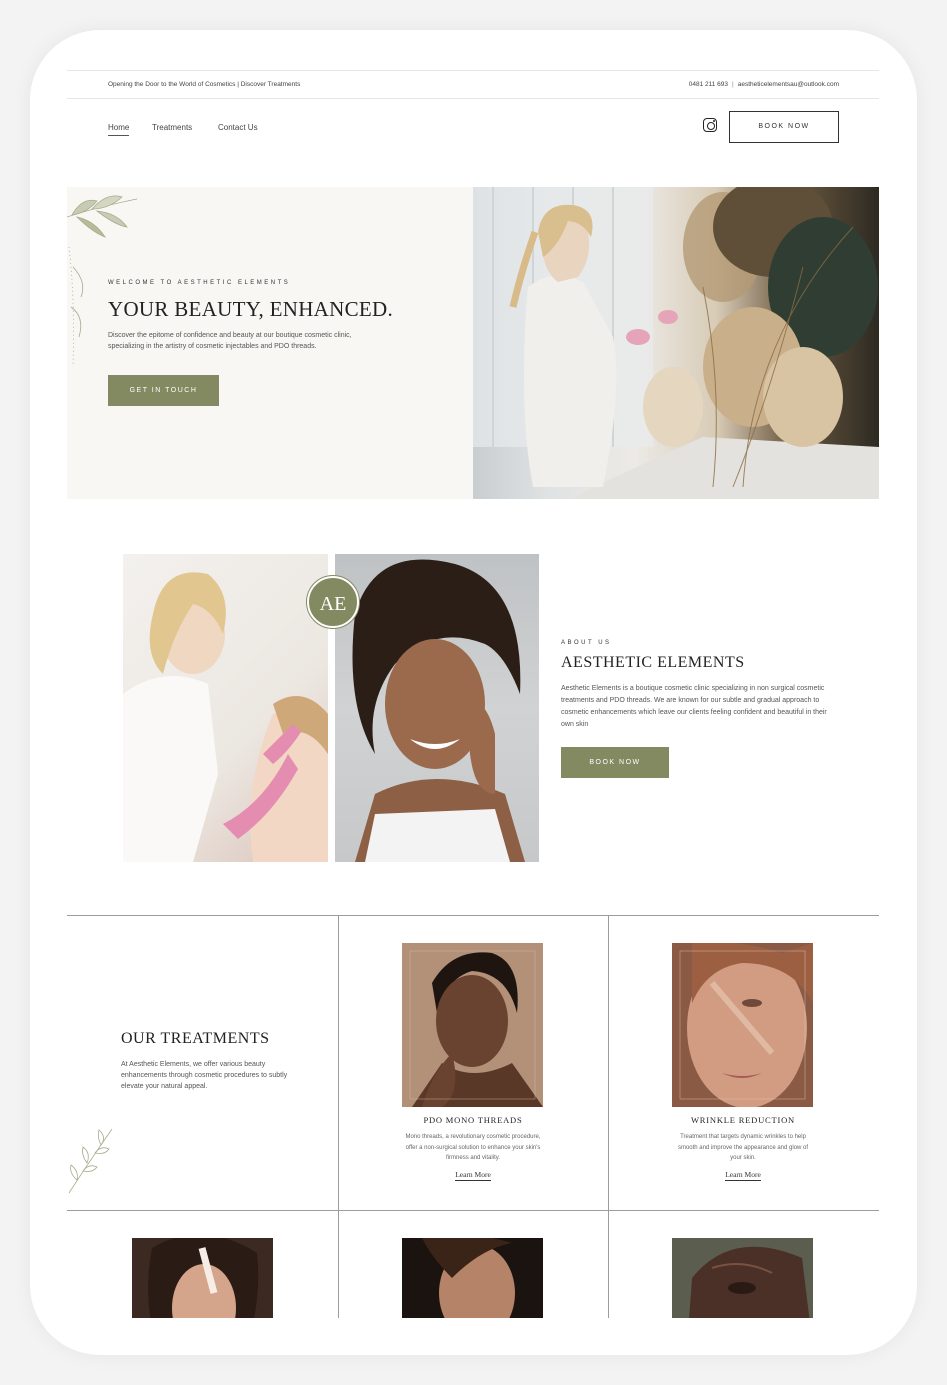 The height and width of the screenshot is (1385, 947). Describe the element at coordinates (742, 1025) in the screenshot. I see `wrinkle-reduction-image` at that location.